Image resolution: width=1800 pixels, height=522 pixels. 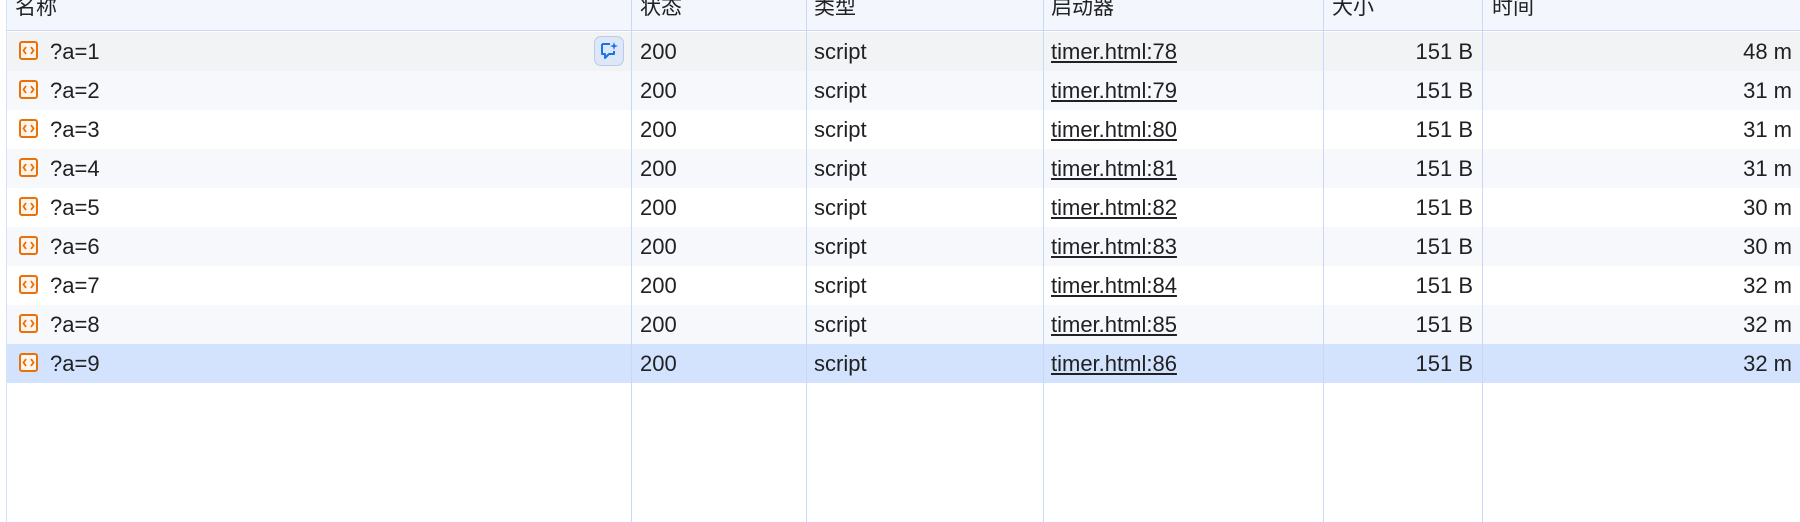 What do you see at coordinates (1181, 207) in the screenshot?
I see `request-initiator: timer.html:82` at bounding box center [1181, 207].